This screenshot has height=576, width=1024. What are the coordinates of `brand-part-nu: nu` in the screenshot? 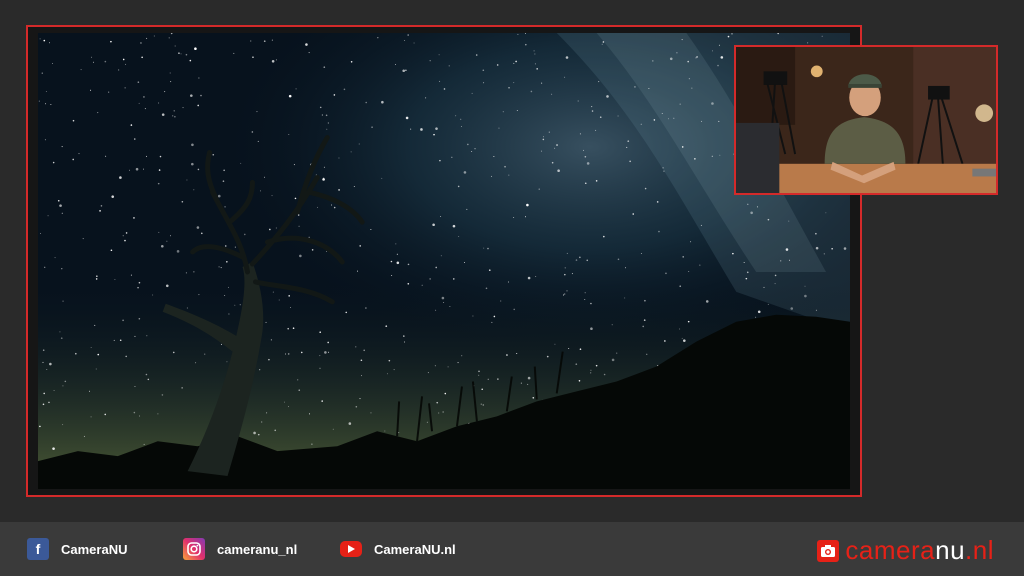 It's located at (950, 550).